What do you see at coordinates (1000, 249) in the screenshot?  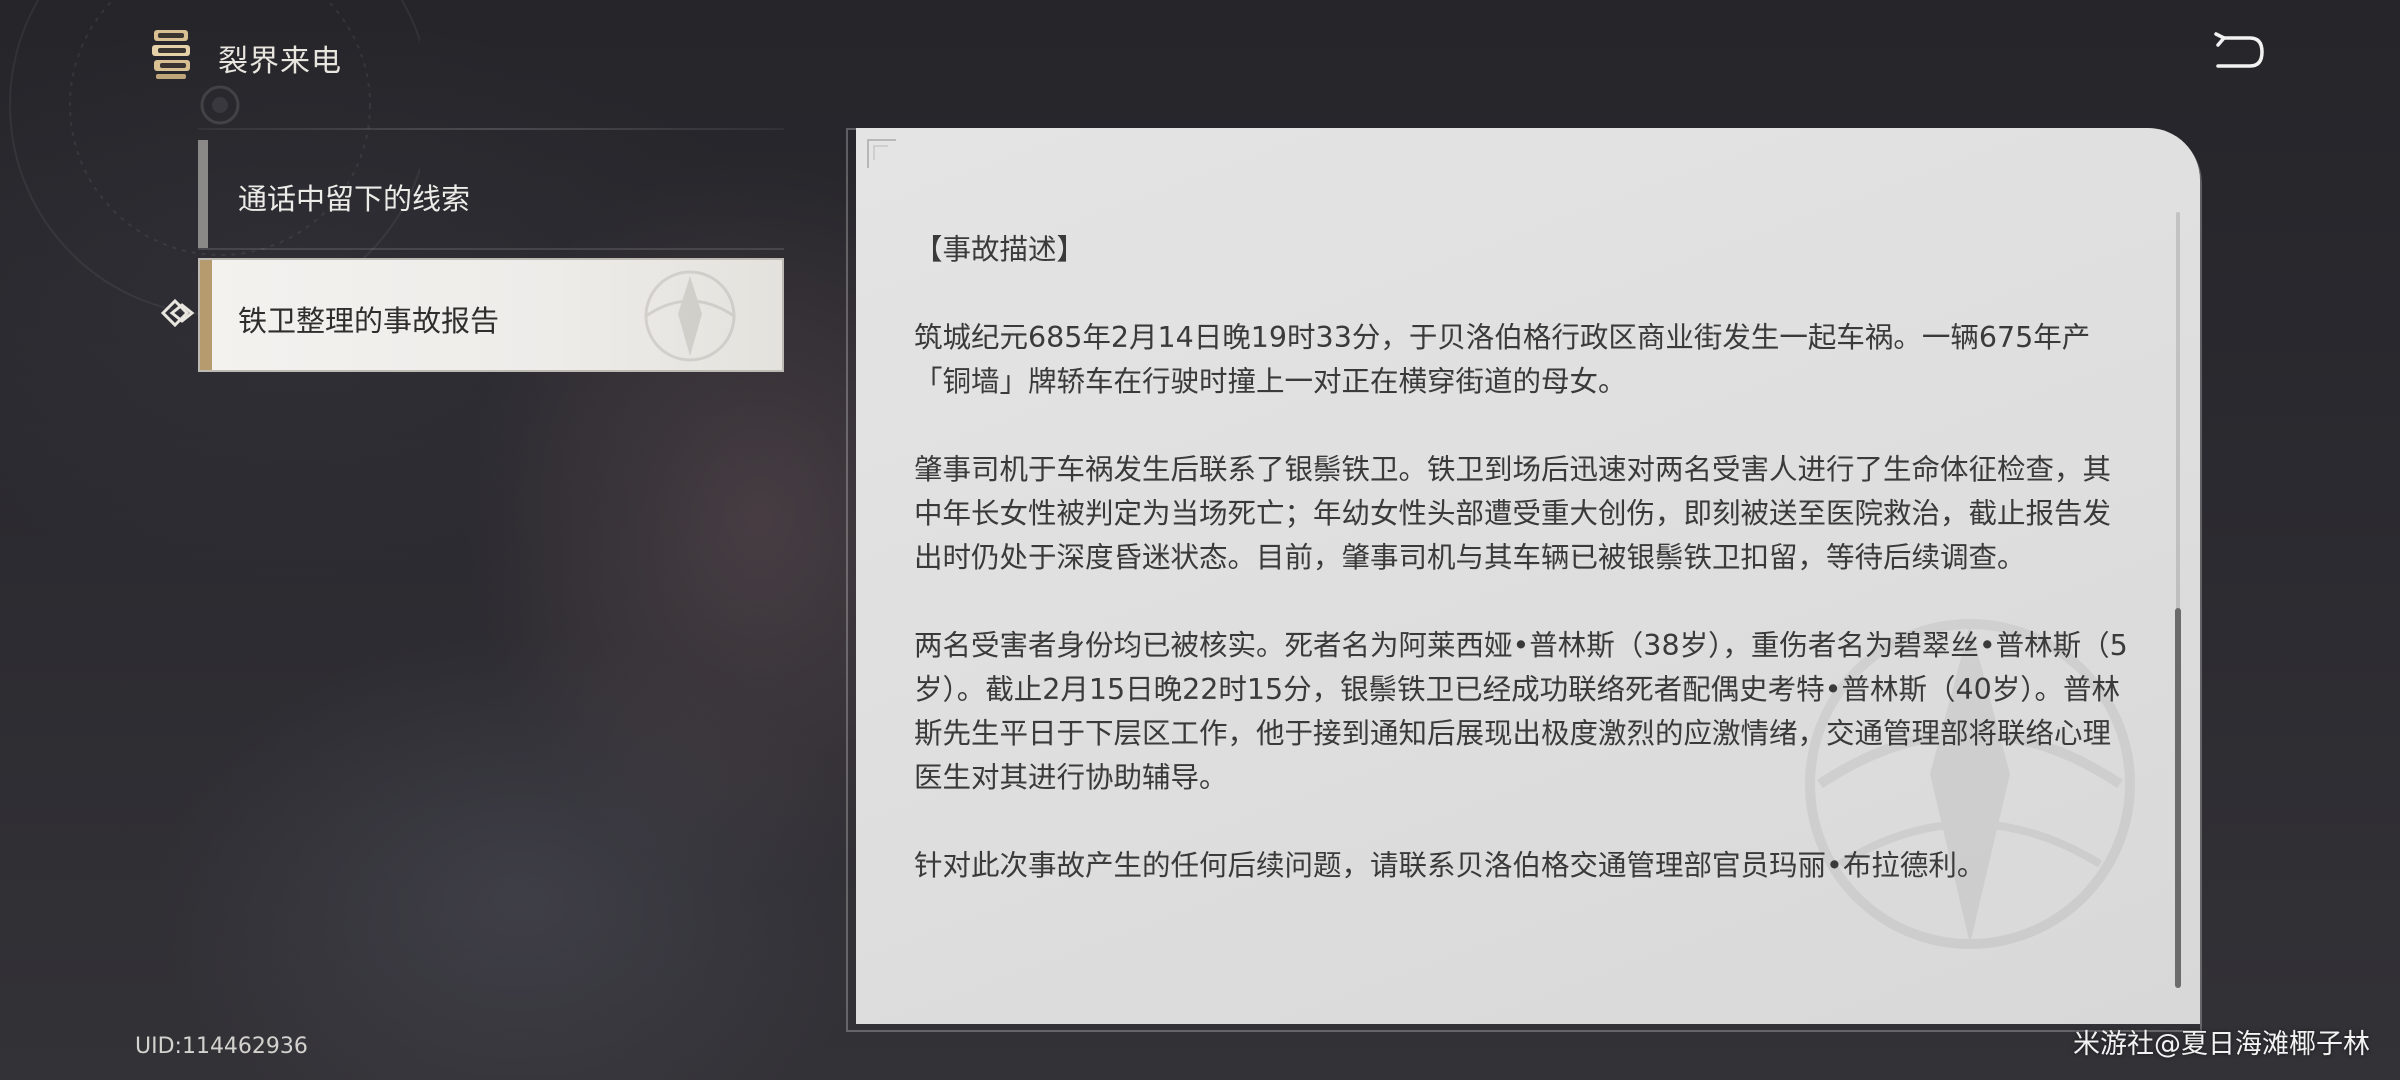 I see `report-heading: 【事故描述】` at bounding box center [1000, 249].